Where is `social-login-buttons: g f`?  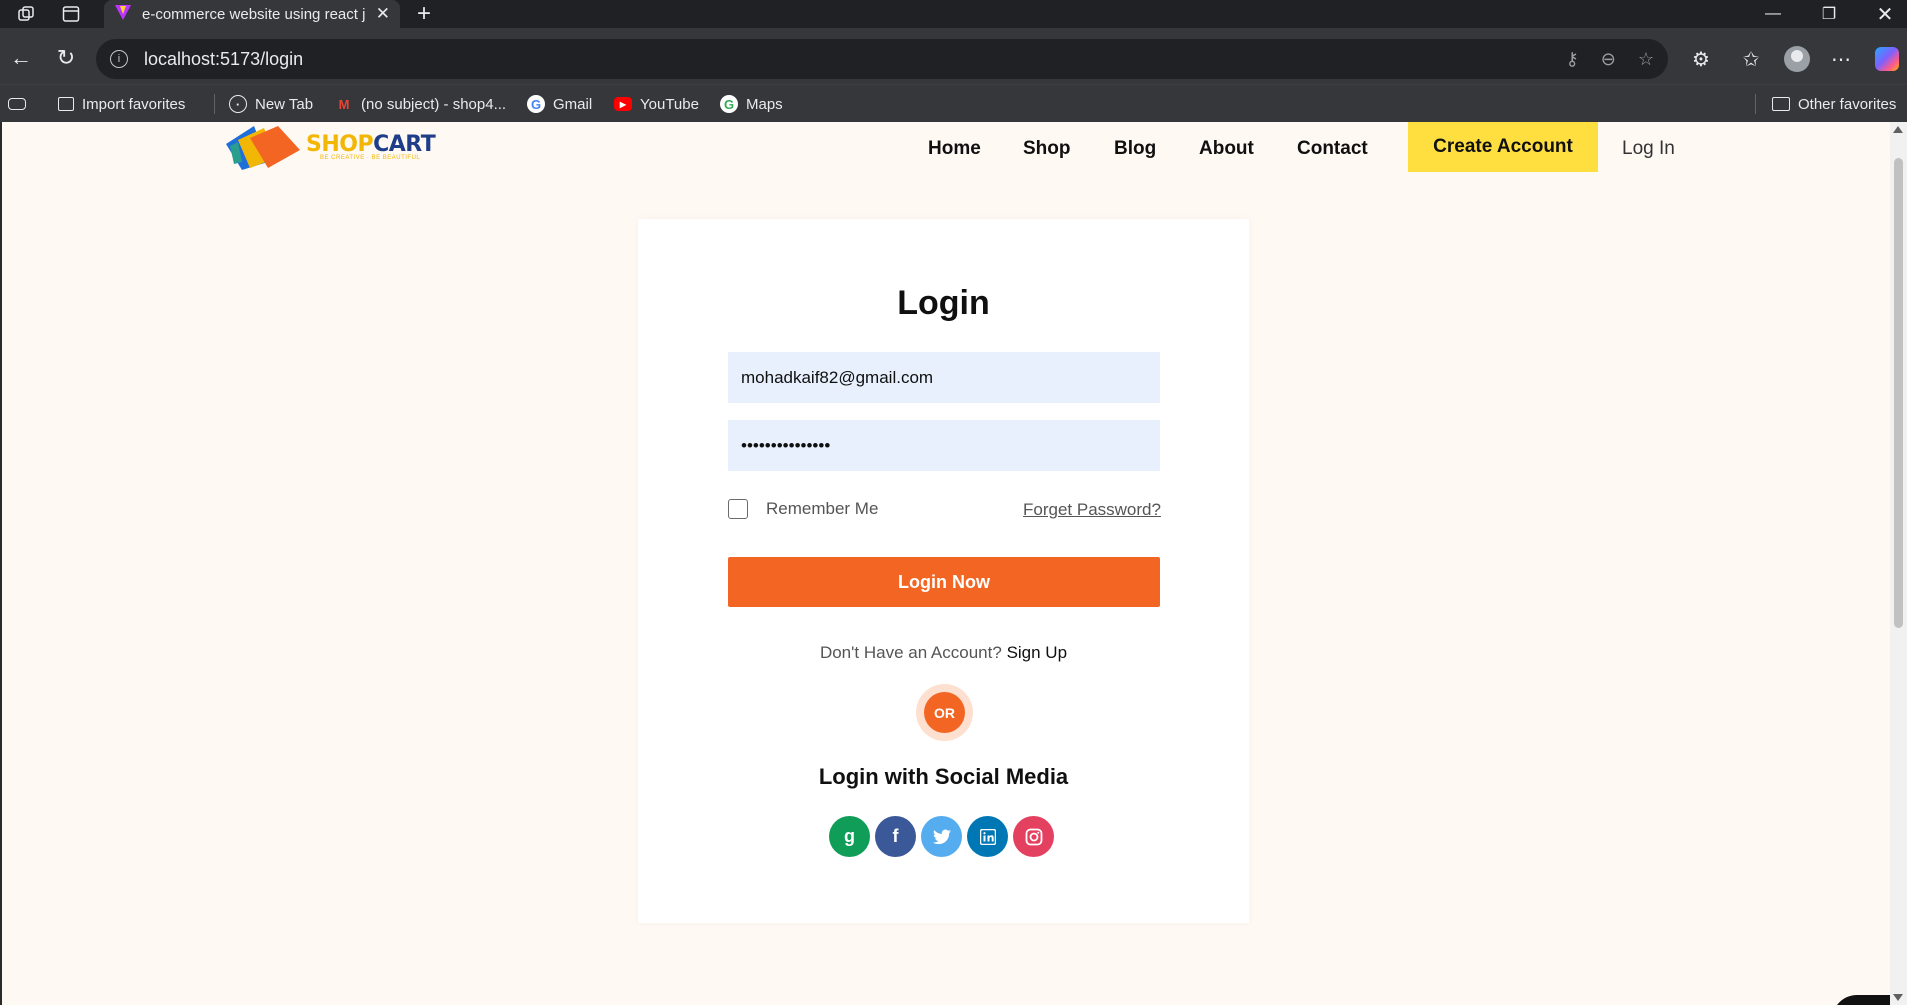
social-login-buttons: g f is located at coordinates (941, 836).